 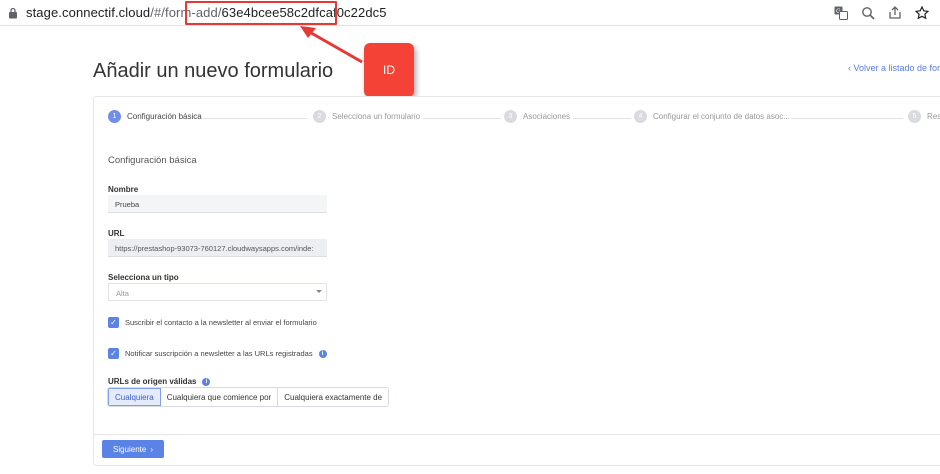 I want to click on step-label: Configuración básica, so click(x=164, y=116).